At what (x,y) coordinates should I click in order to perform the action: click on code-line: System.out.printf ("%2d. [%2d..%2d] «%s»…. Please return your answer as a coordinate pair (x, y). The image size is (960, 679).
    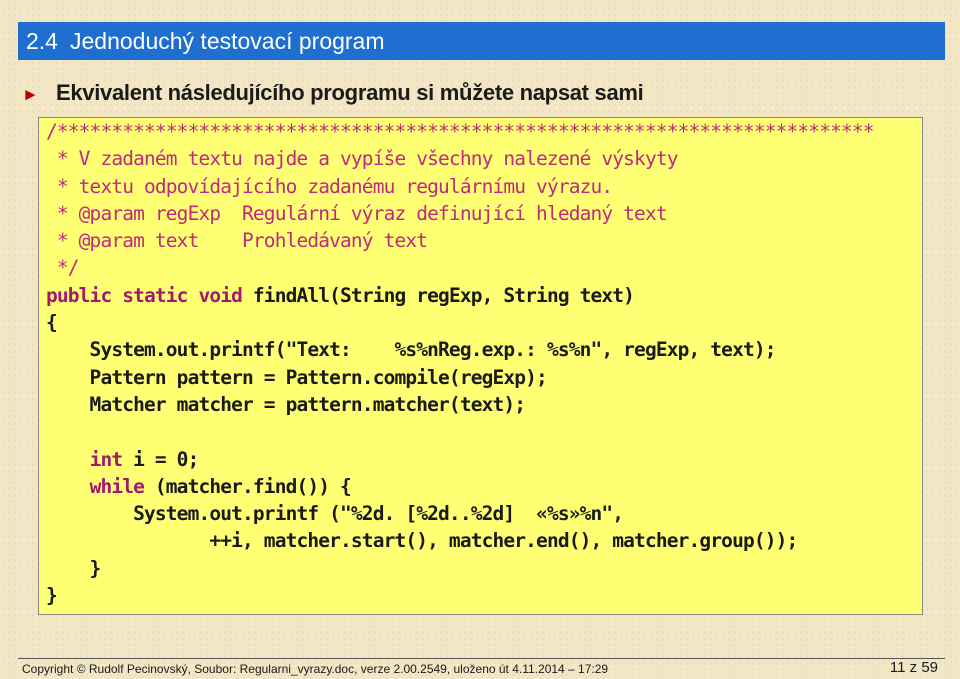
    Looking at the image, I should click on (335, 514).